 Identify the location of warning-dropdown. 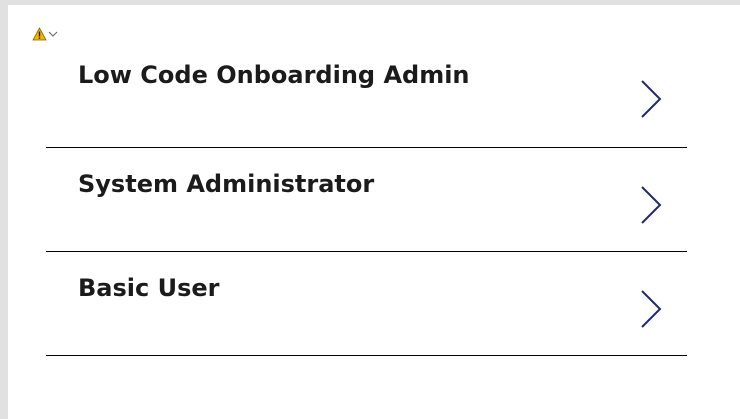
(45, 34).